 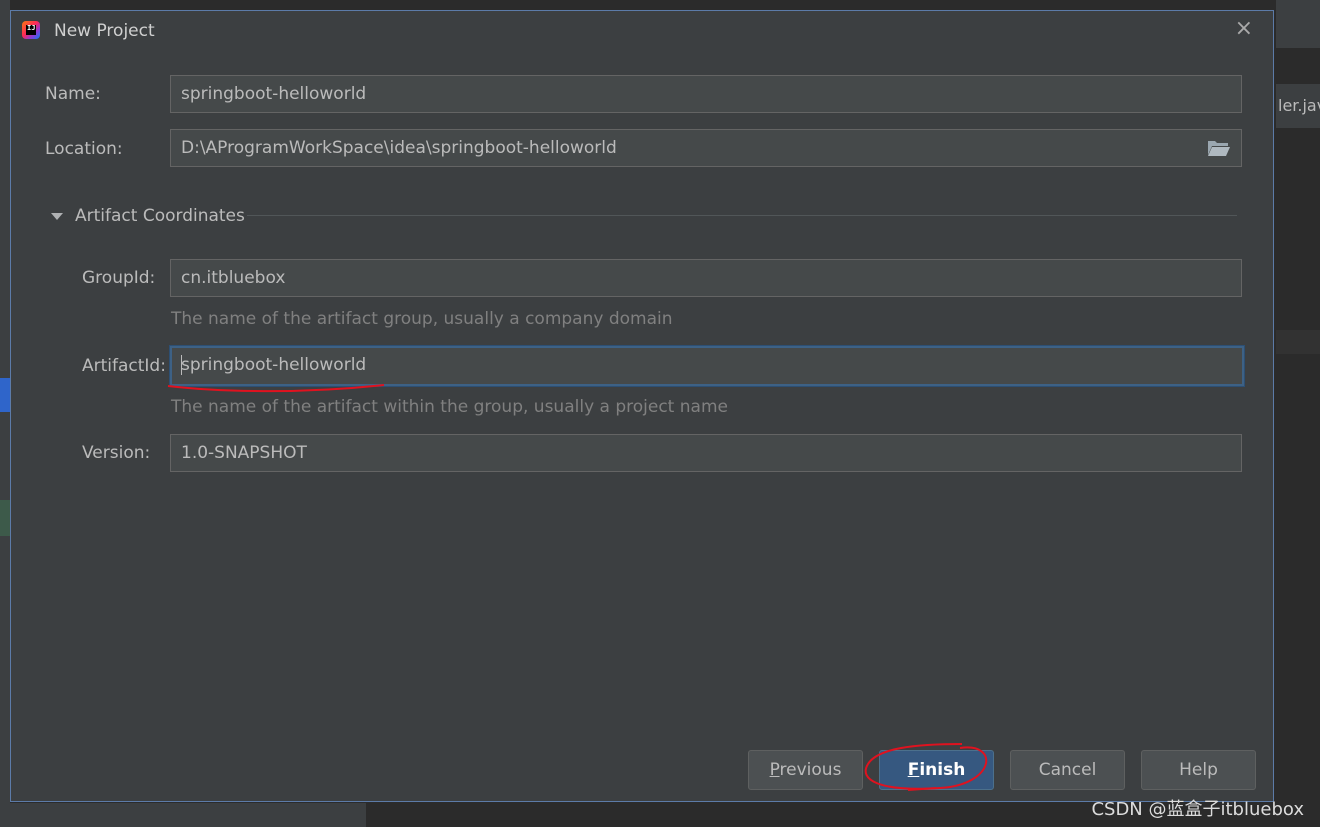 I want to click on section-divider, so click(x=742, y=215).